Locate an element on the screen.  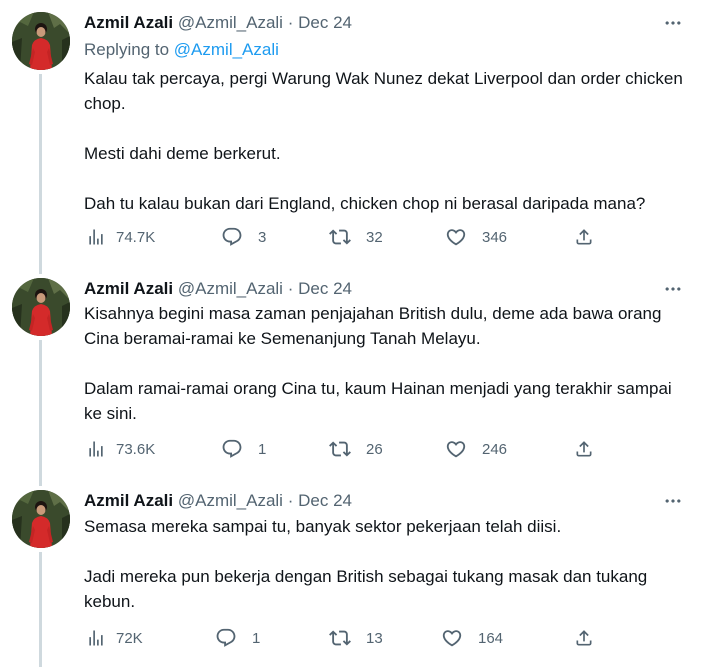
reply-button: 3 is located at coordinates (243, 237).